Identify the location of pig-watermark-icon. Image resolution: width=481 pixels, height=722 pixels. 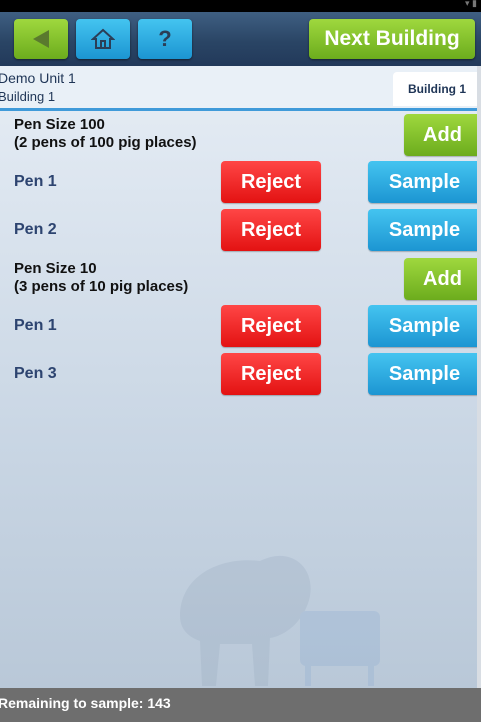
(280, 620).